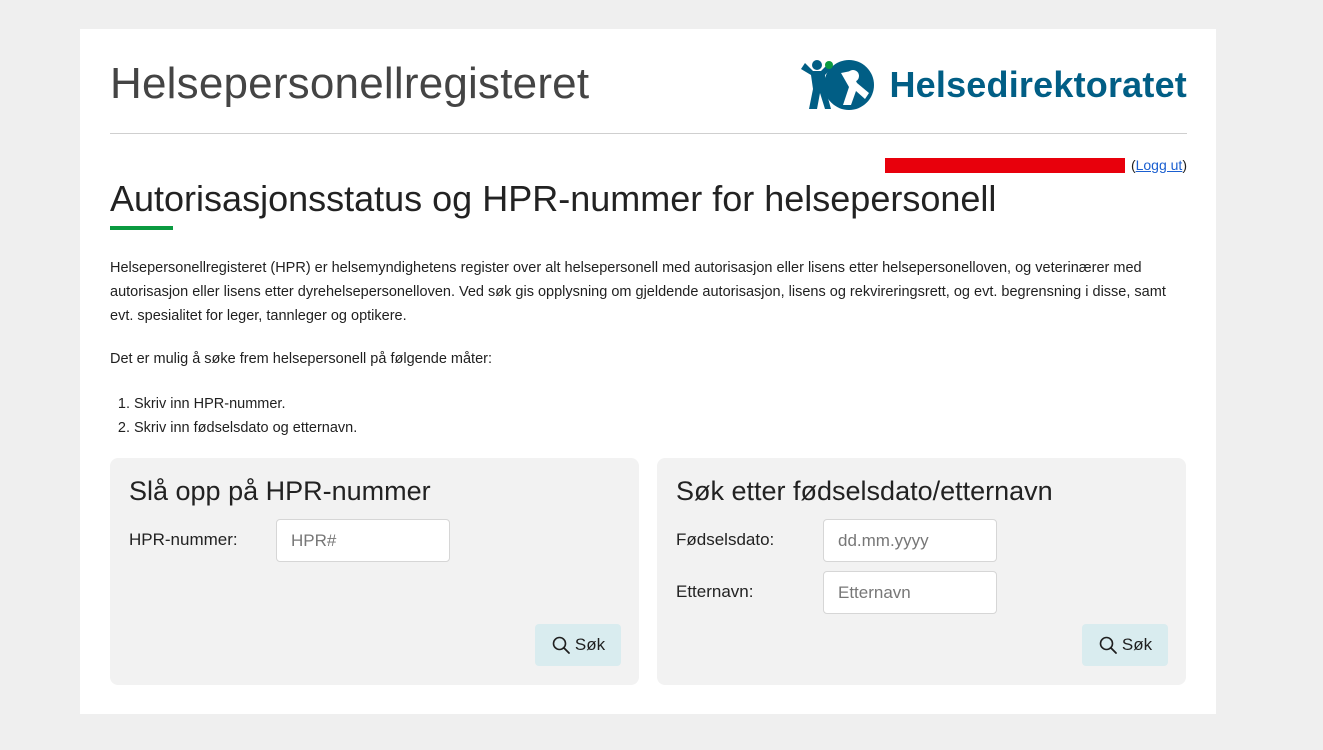  I want to click on helsedirektoratet-logo: Helsedirektoratet, so click(993, 85).